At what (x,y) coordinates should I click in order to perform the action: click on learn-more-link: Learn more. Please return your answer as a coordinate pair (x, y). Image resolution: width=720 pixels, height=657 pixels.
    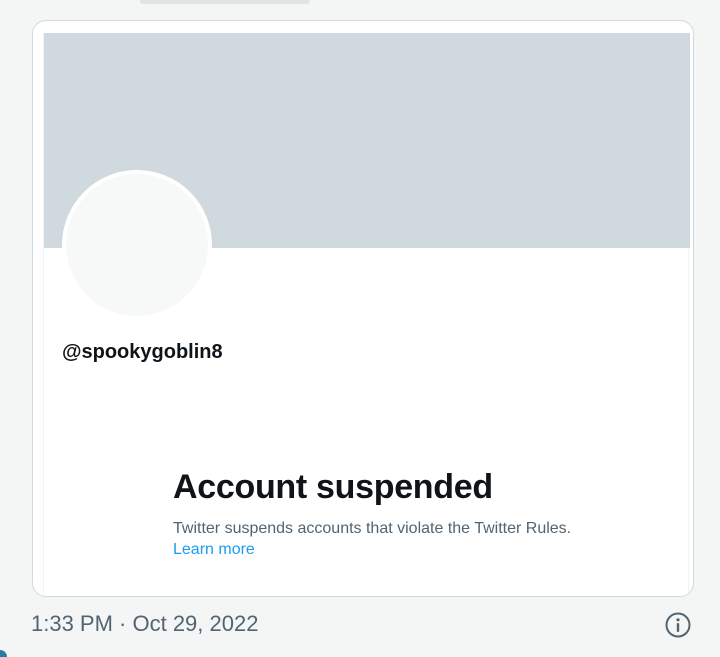
    Looking at the image, I should click on (214, 549).